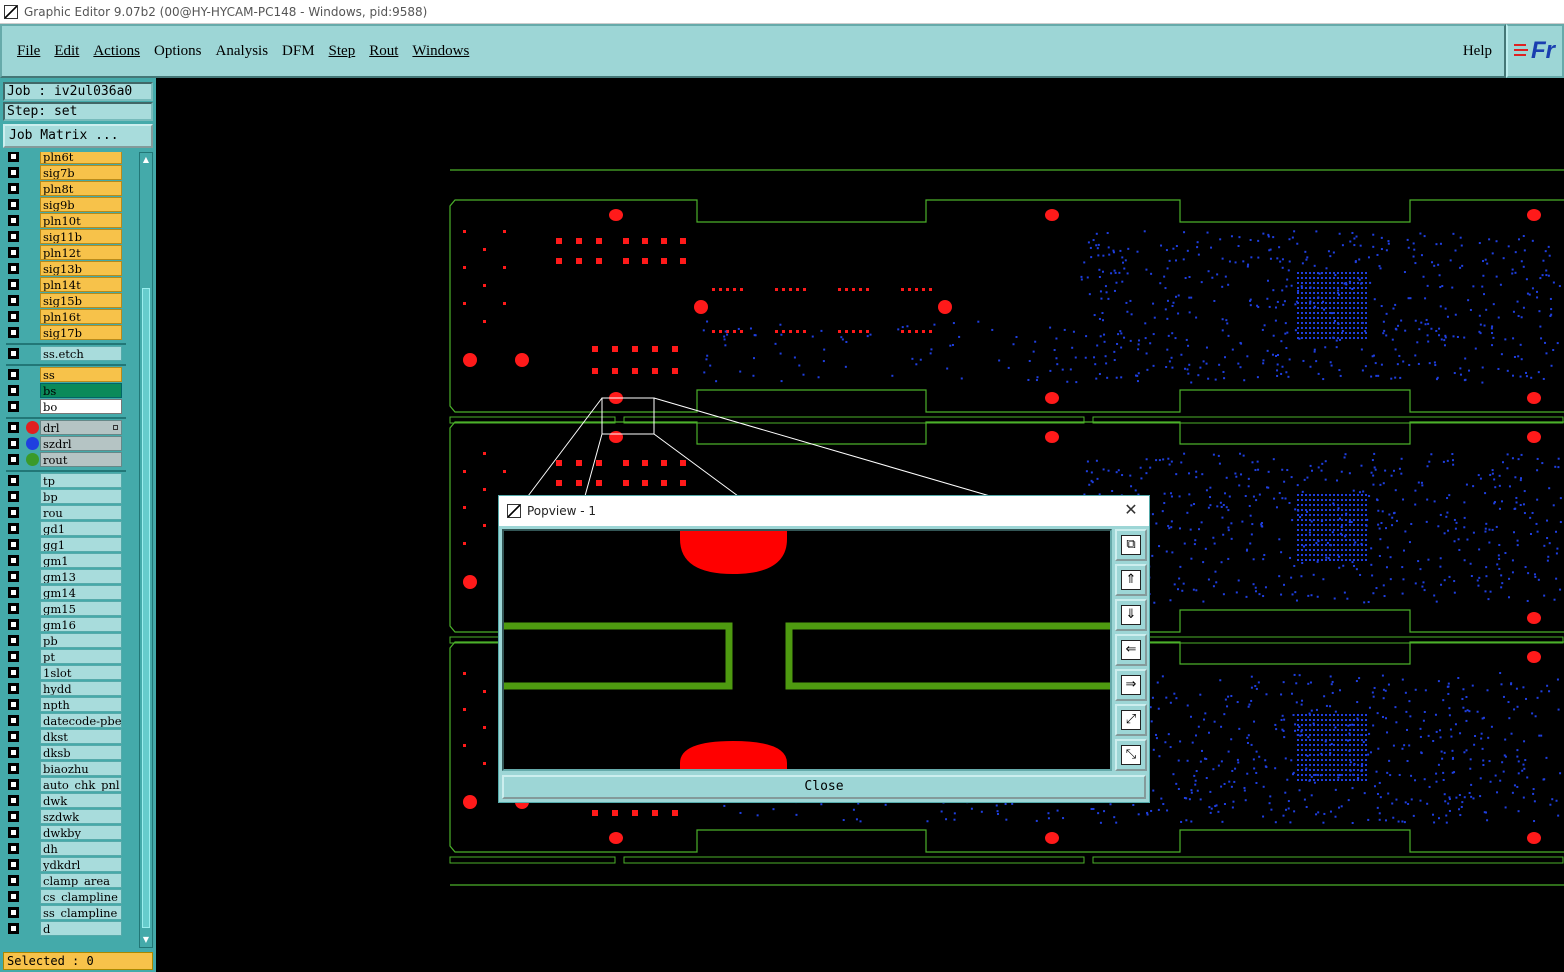 This screenshot has width=1564, height=972. I want to click on layer-row-sig15b: sig15b, so click(64, 300).